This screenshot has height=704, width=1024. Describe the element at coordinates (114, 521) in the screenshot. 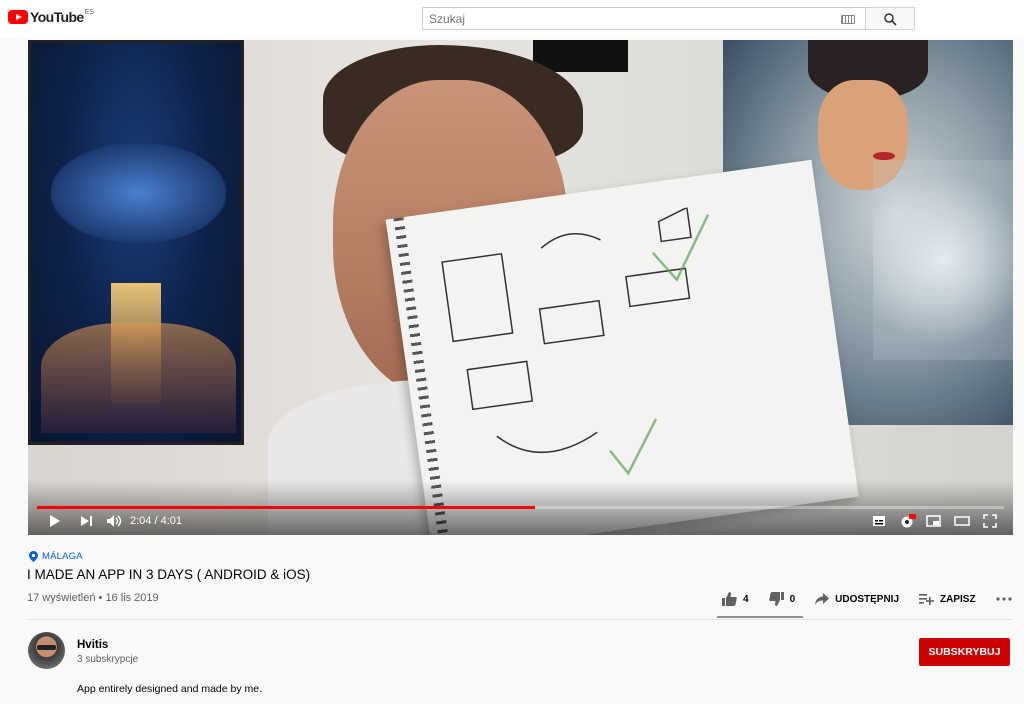

I see `volume-icon` at that location.